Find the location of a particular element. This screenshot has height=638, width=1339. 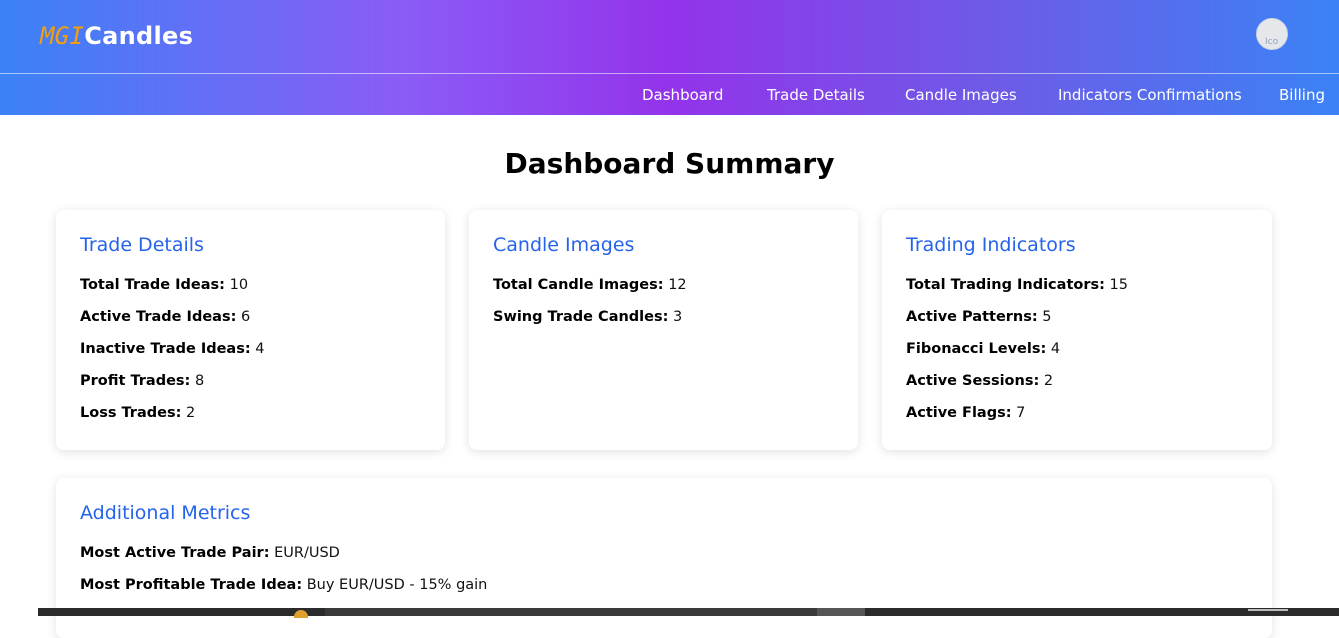

nav-indicators-confirmations: Indicators Confirmations is located at coordinates (1150, 95).